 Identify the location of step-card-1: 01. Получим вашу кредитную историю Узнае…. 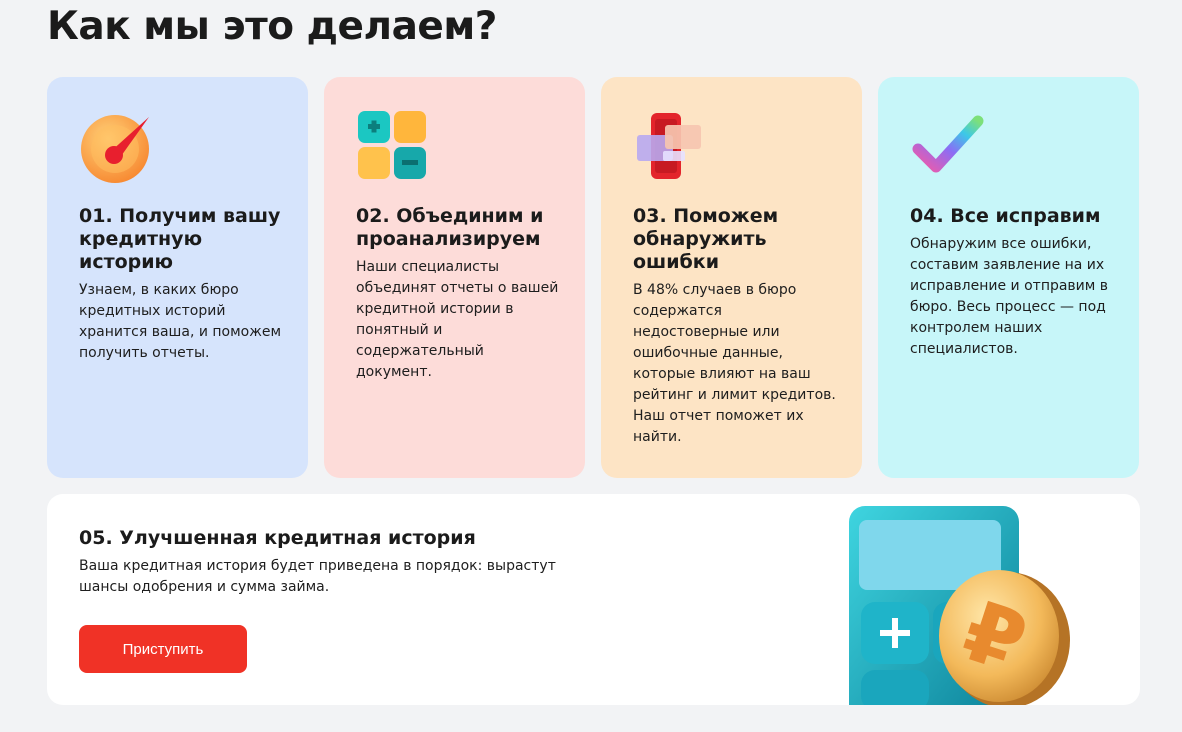
(177, 277).